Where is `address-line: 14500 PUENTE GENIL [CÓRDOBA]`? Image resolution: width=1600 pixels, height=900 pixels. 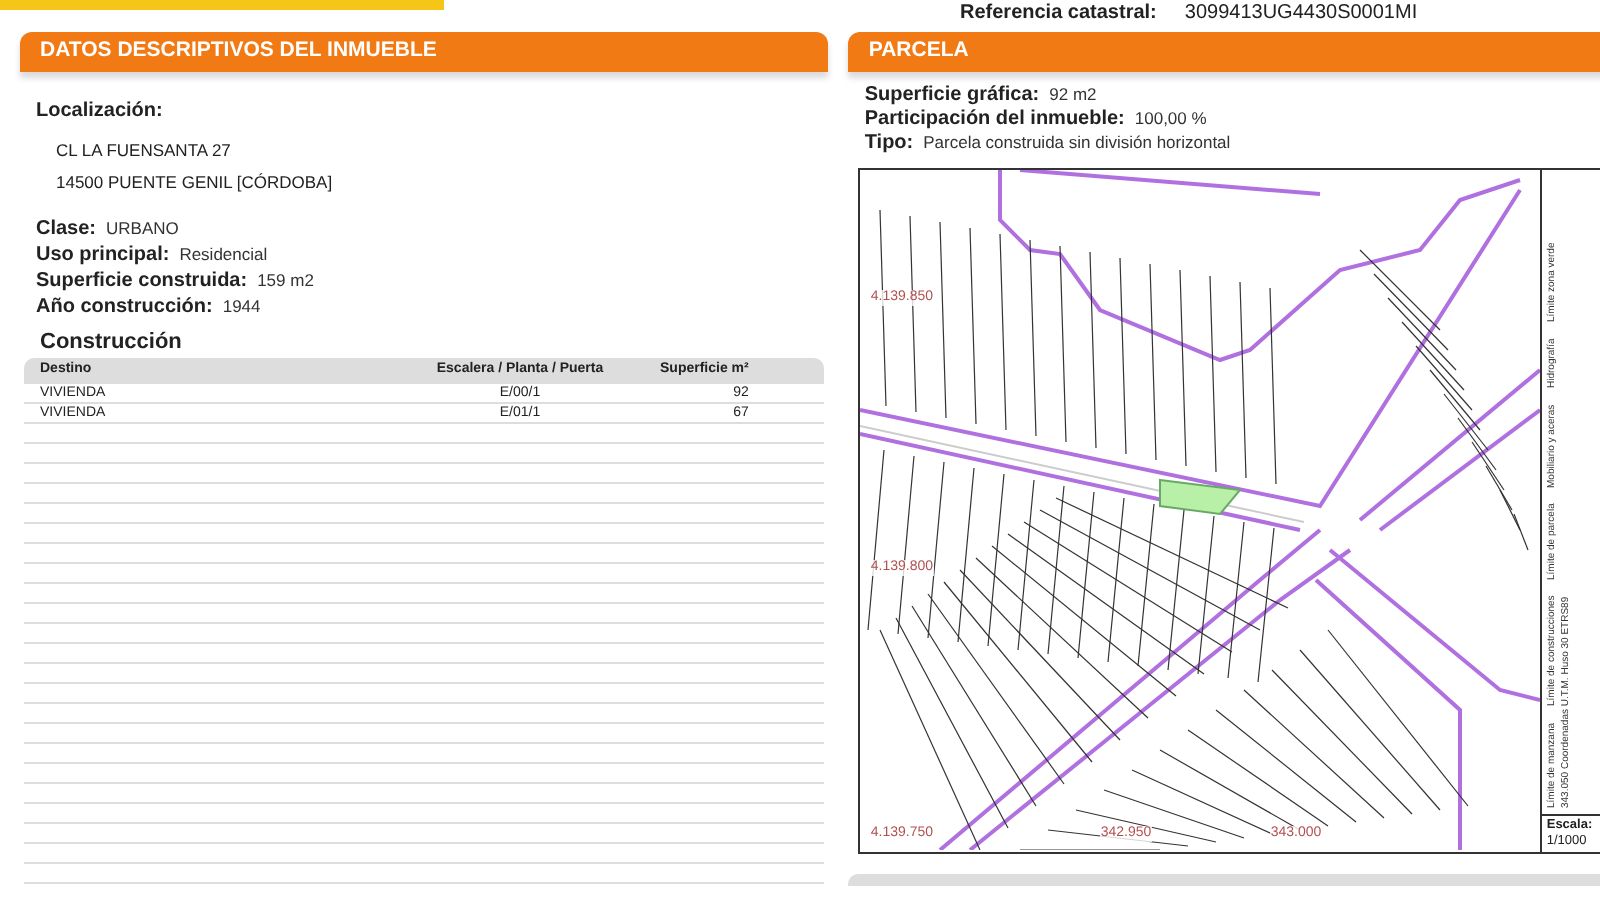
address-line: 14500 PUENTE GENIL [CÓRDOBA] is located at coordinates (195, 182).